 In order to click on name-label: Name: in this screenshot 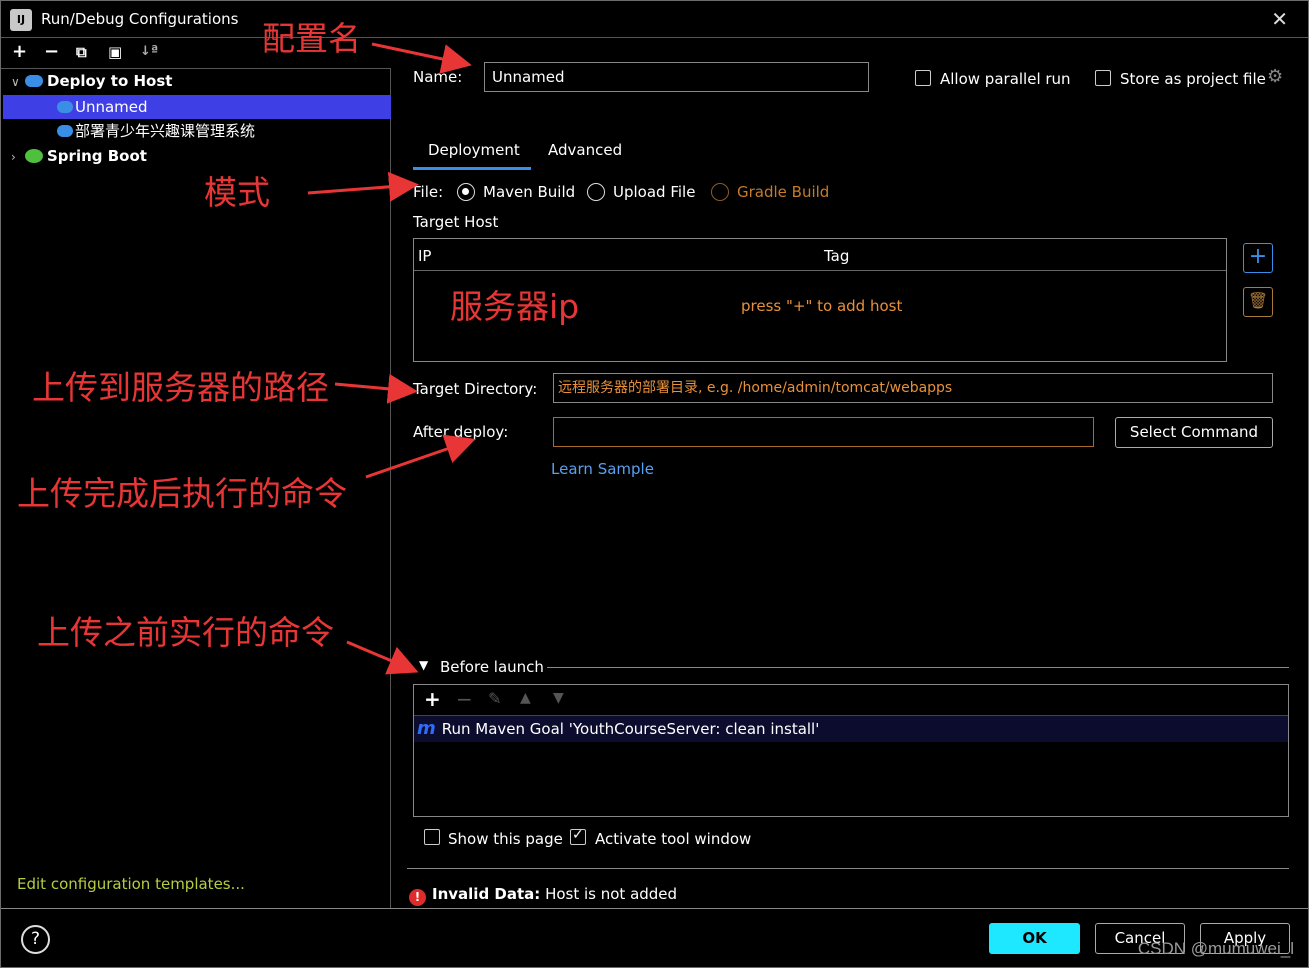, I will do `click(438, 77)`.